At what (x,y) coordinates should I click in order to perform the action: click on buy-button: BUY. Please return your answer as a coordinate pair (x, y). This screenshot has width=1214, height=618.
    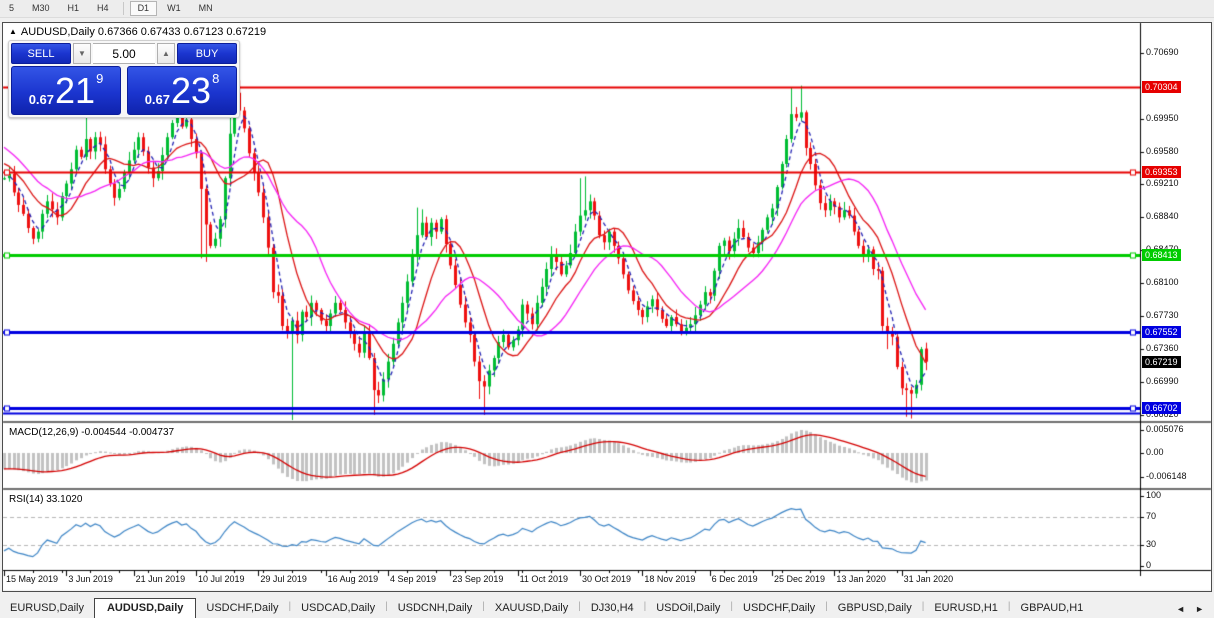
    Looking at the image, I should click on (207, 53).